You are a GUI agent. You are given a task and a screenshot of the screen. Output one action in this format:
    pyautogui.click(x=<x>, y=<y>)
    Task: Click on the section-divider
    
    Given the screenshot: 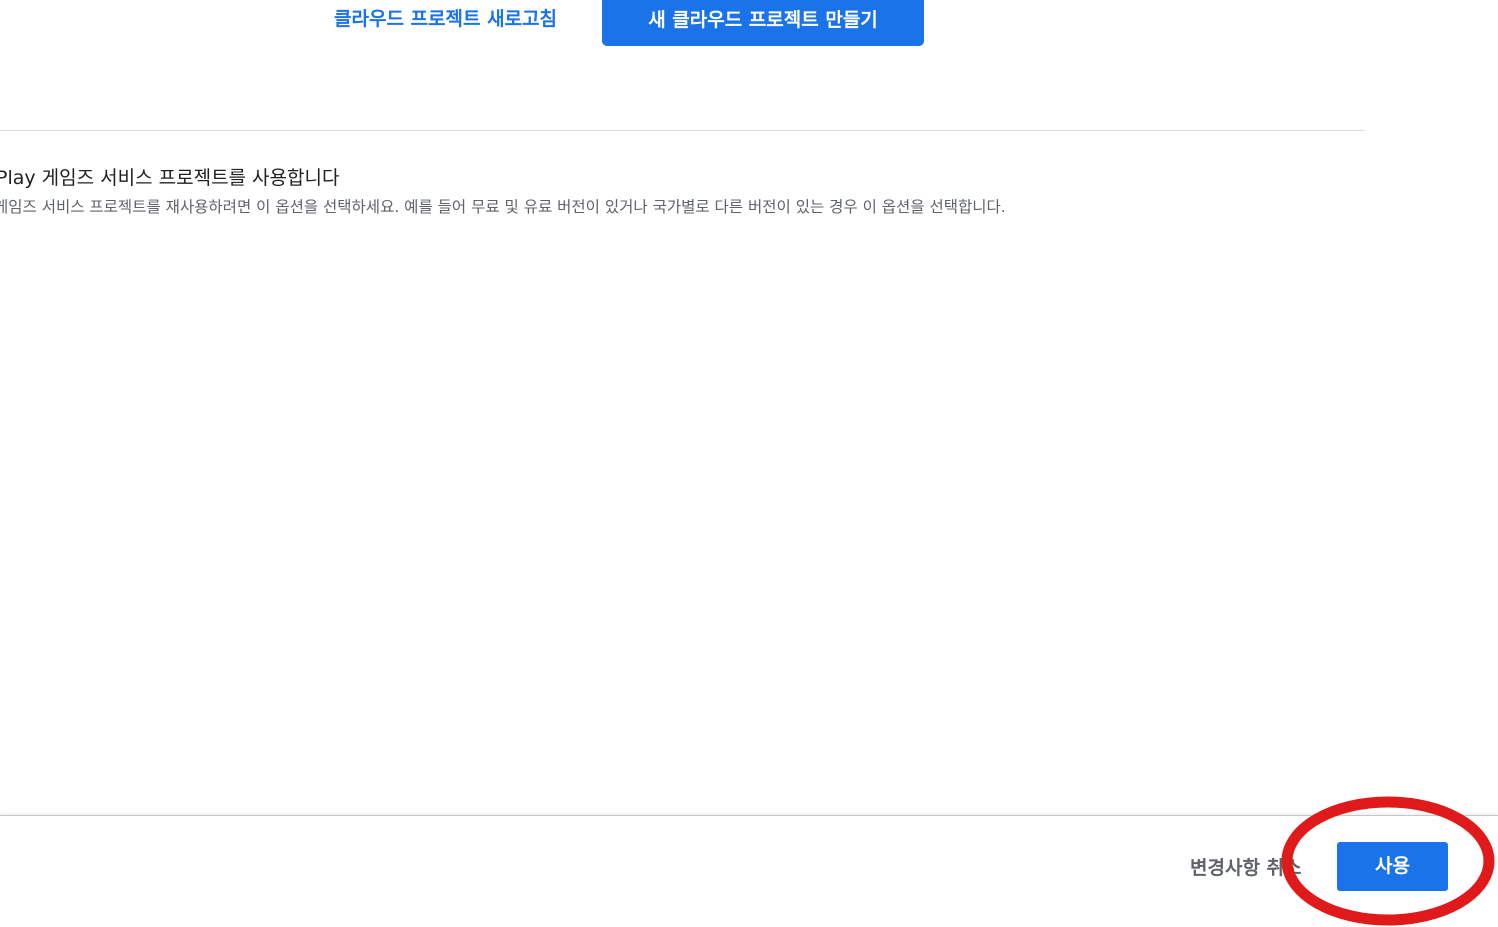 What is the action you would take?
    pyautogui.click(x=682, y=130)
    